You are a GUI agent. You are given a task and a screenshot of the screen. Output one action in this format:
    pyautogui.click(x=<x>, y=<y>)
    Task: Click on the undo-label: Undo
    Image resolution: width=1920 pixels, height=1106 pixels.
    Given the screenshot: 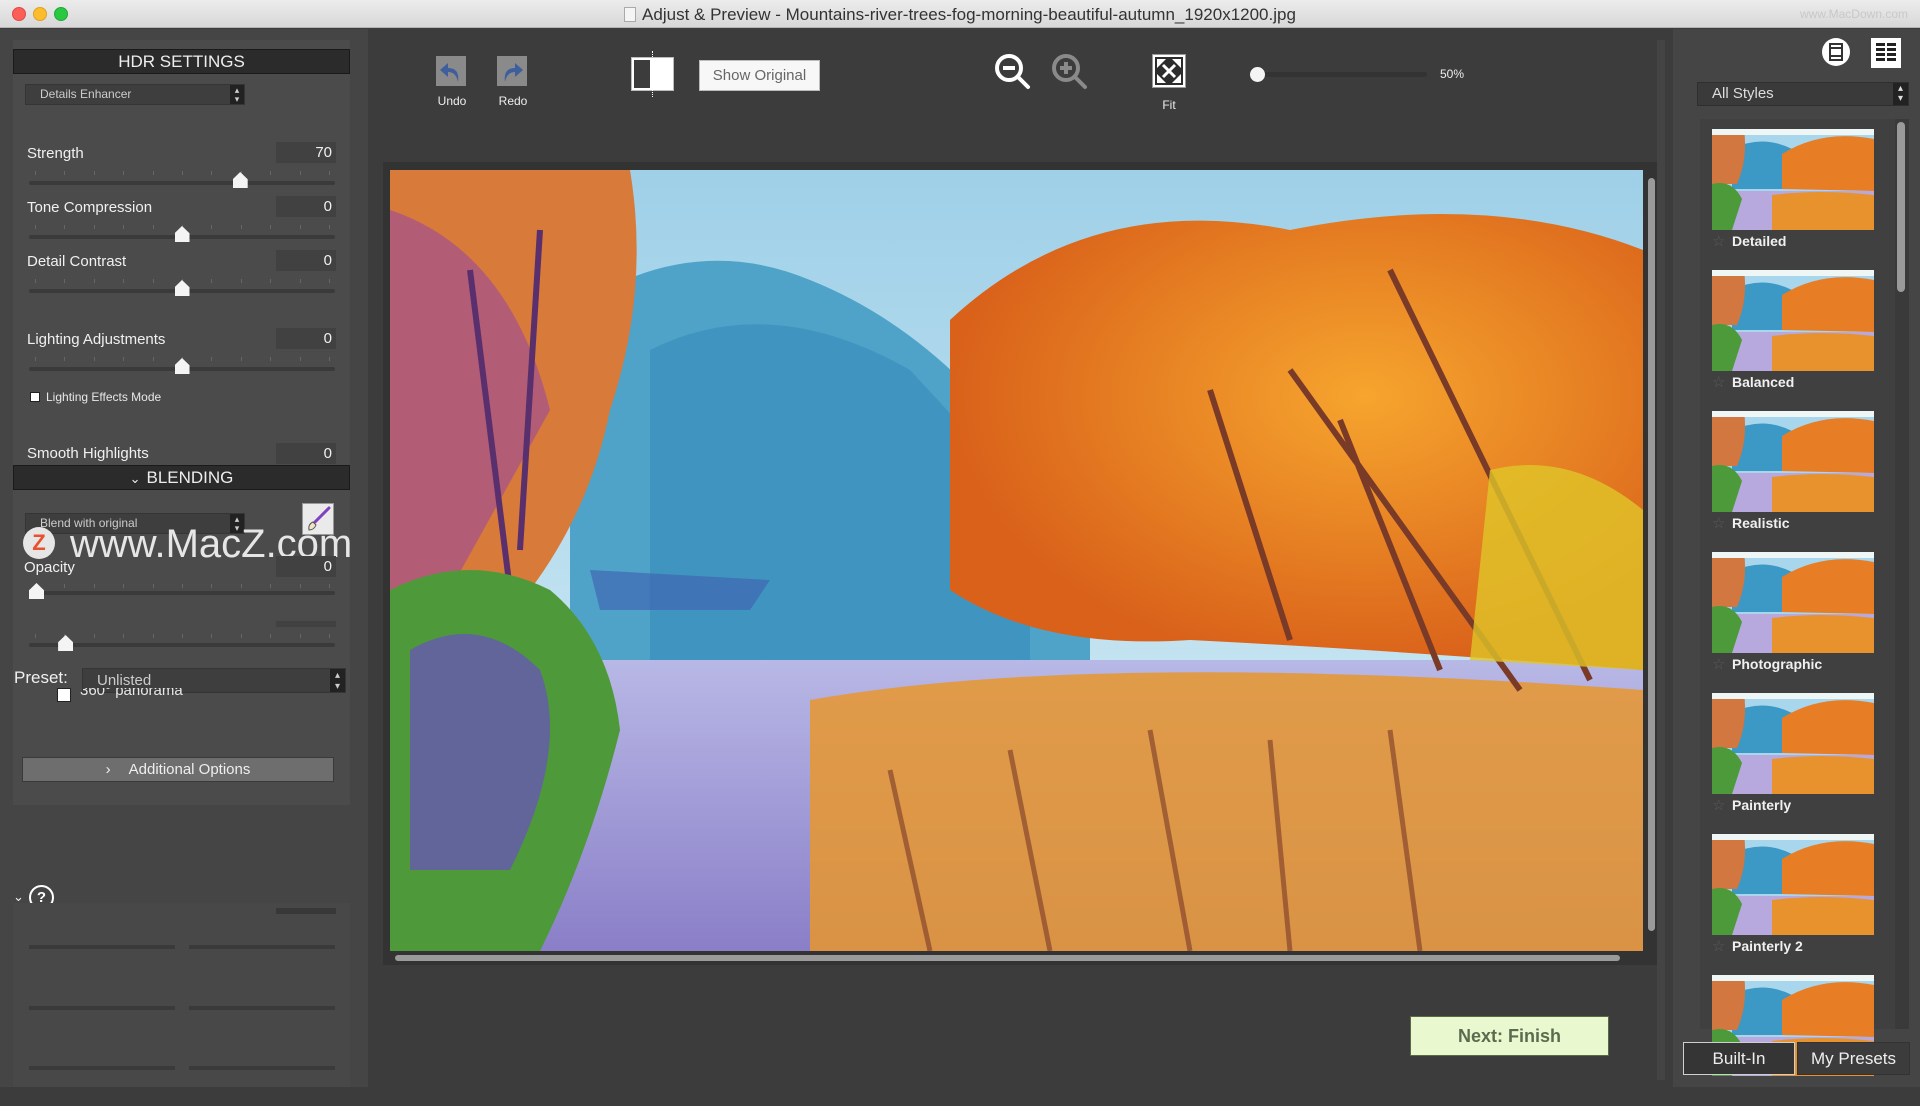 What is the action you would take?
    pyautogui.click(x=452, y=101)
    